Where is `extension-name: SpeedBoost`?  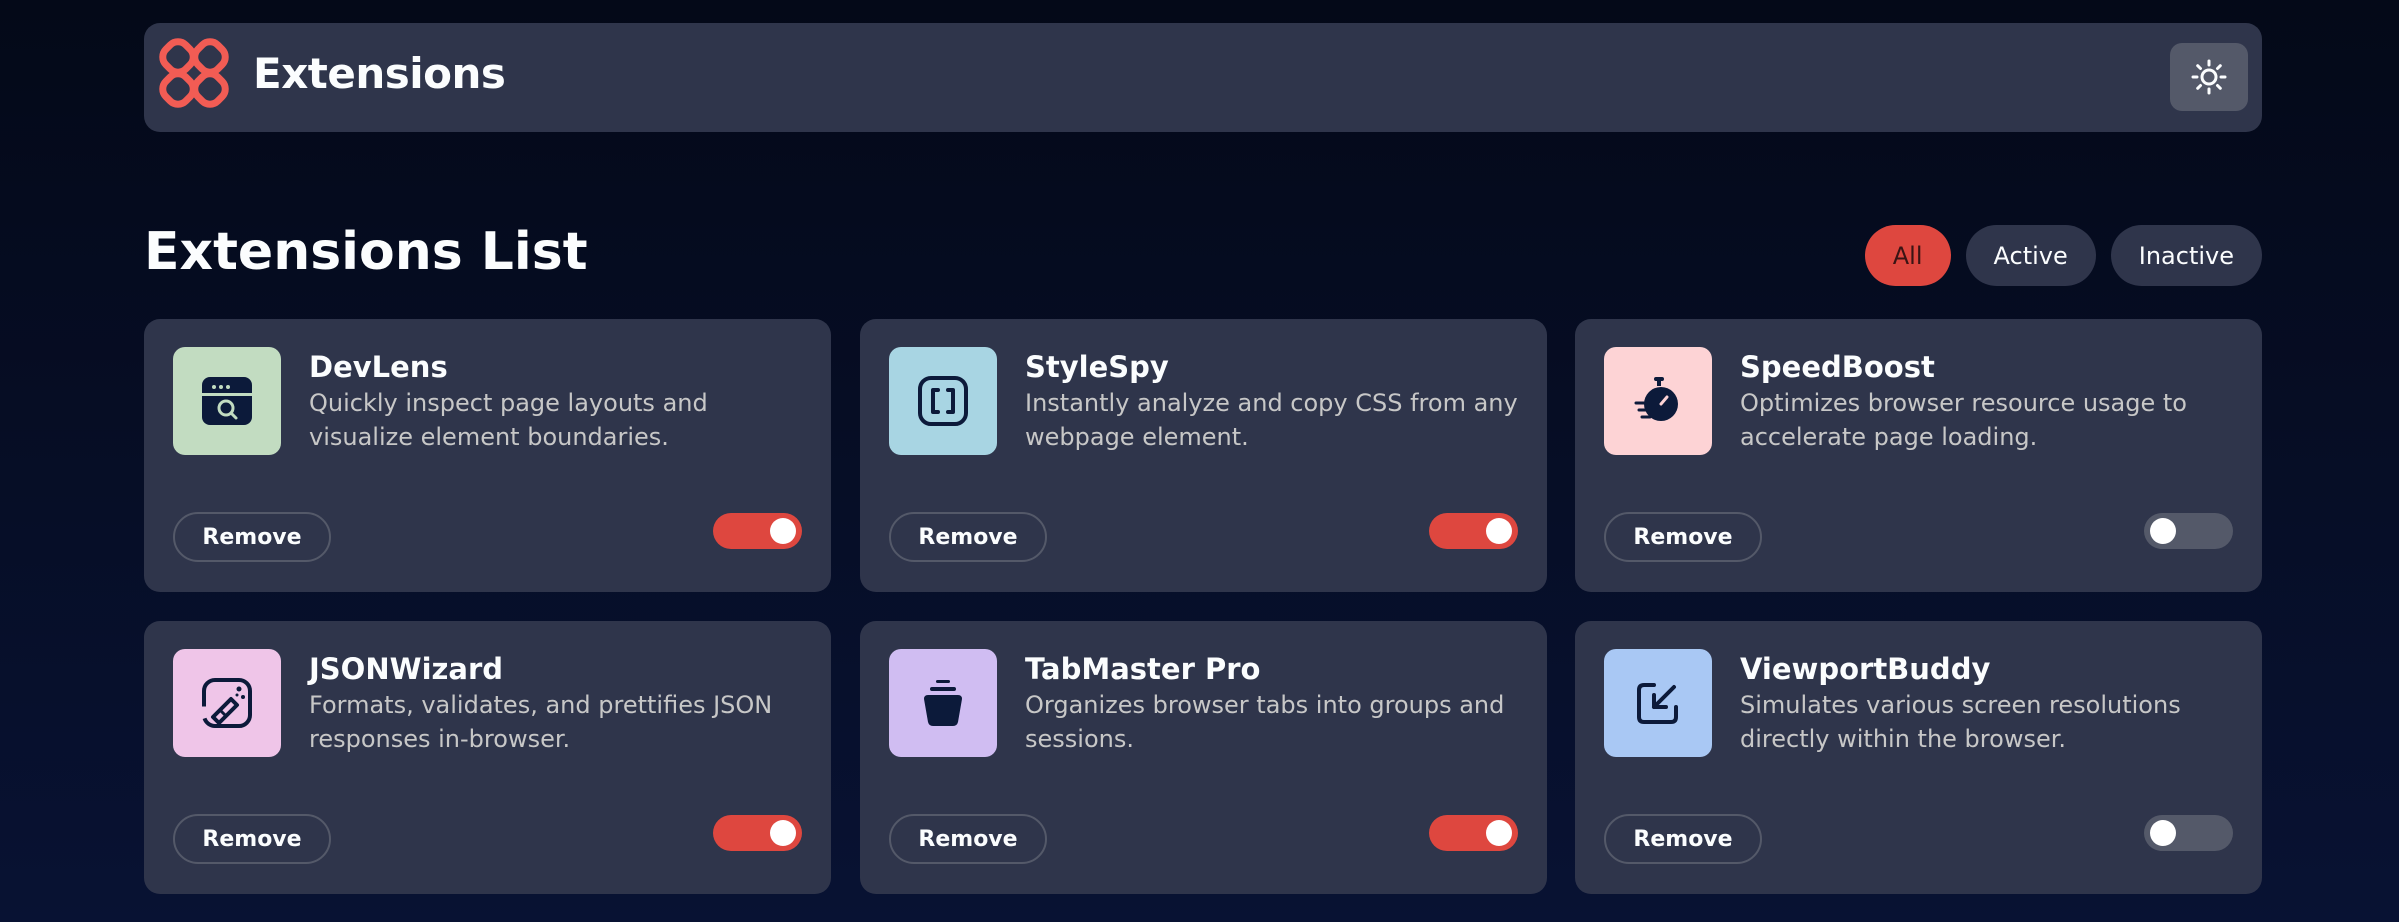
extension-name: SpeedBoost is located at coordinates (1837, 367).